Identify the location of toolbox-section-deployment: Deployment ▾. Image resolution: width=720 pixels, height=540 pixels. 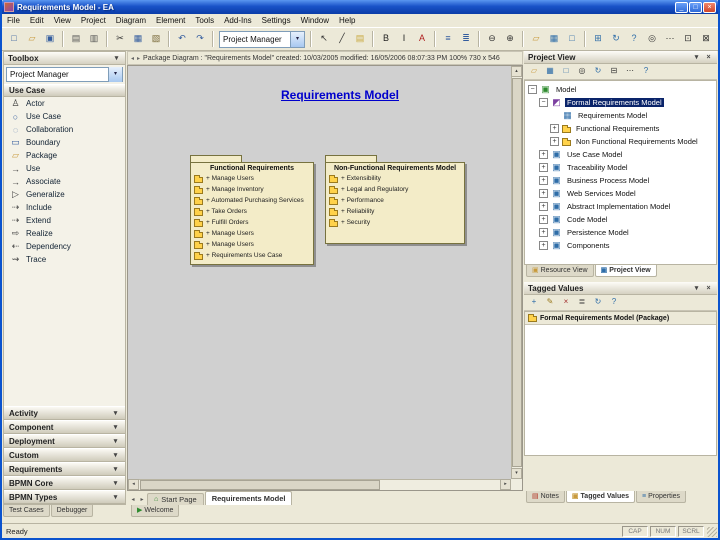
(64, 441).